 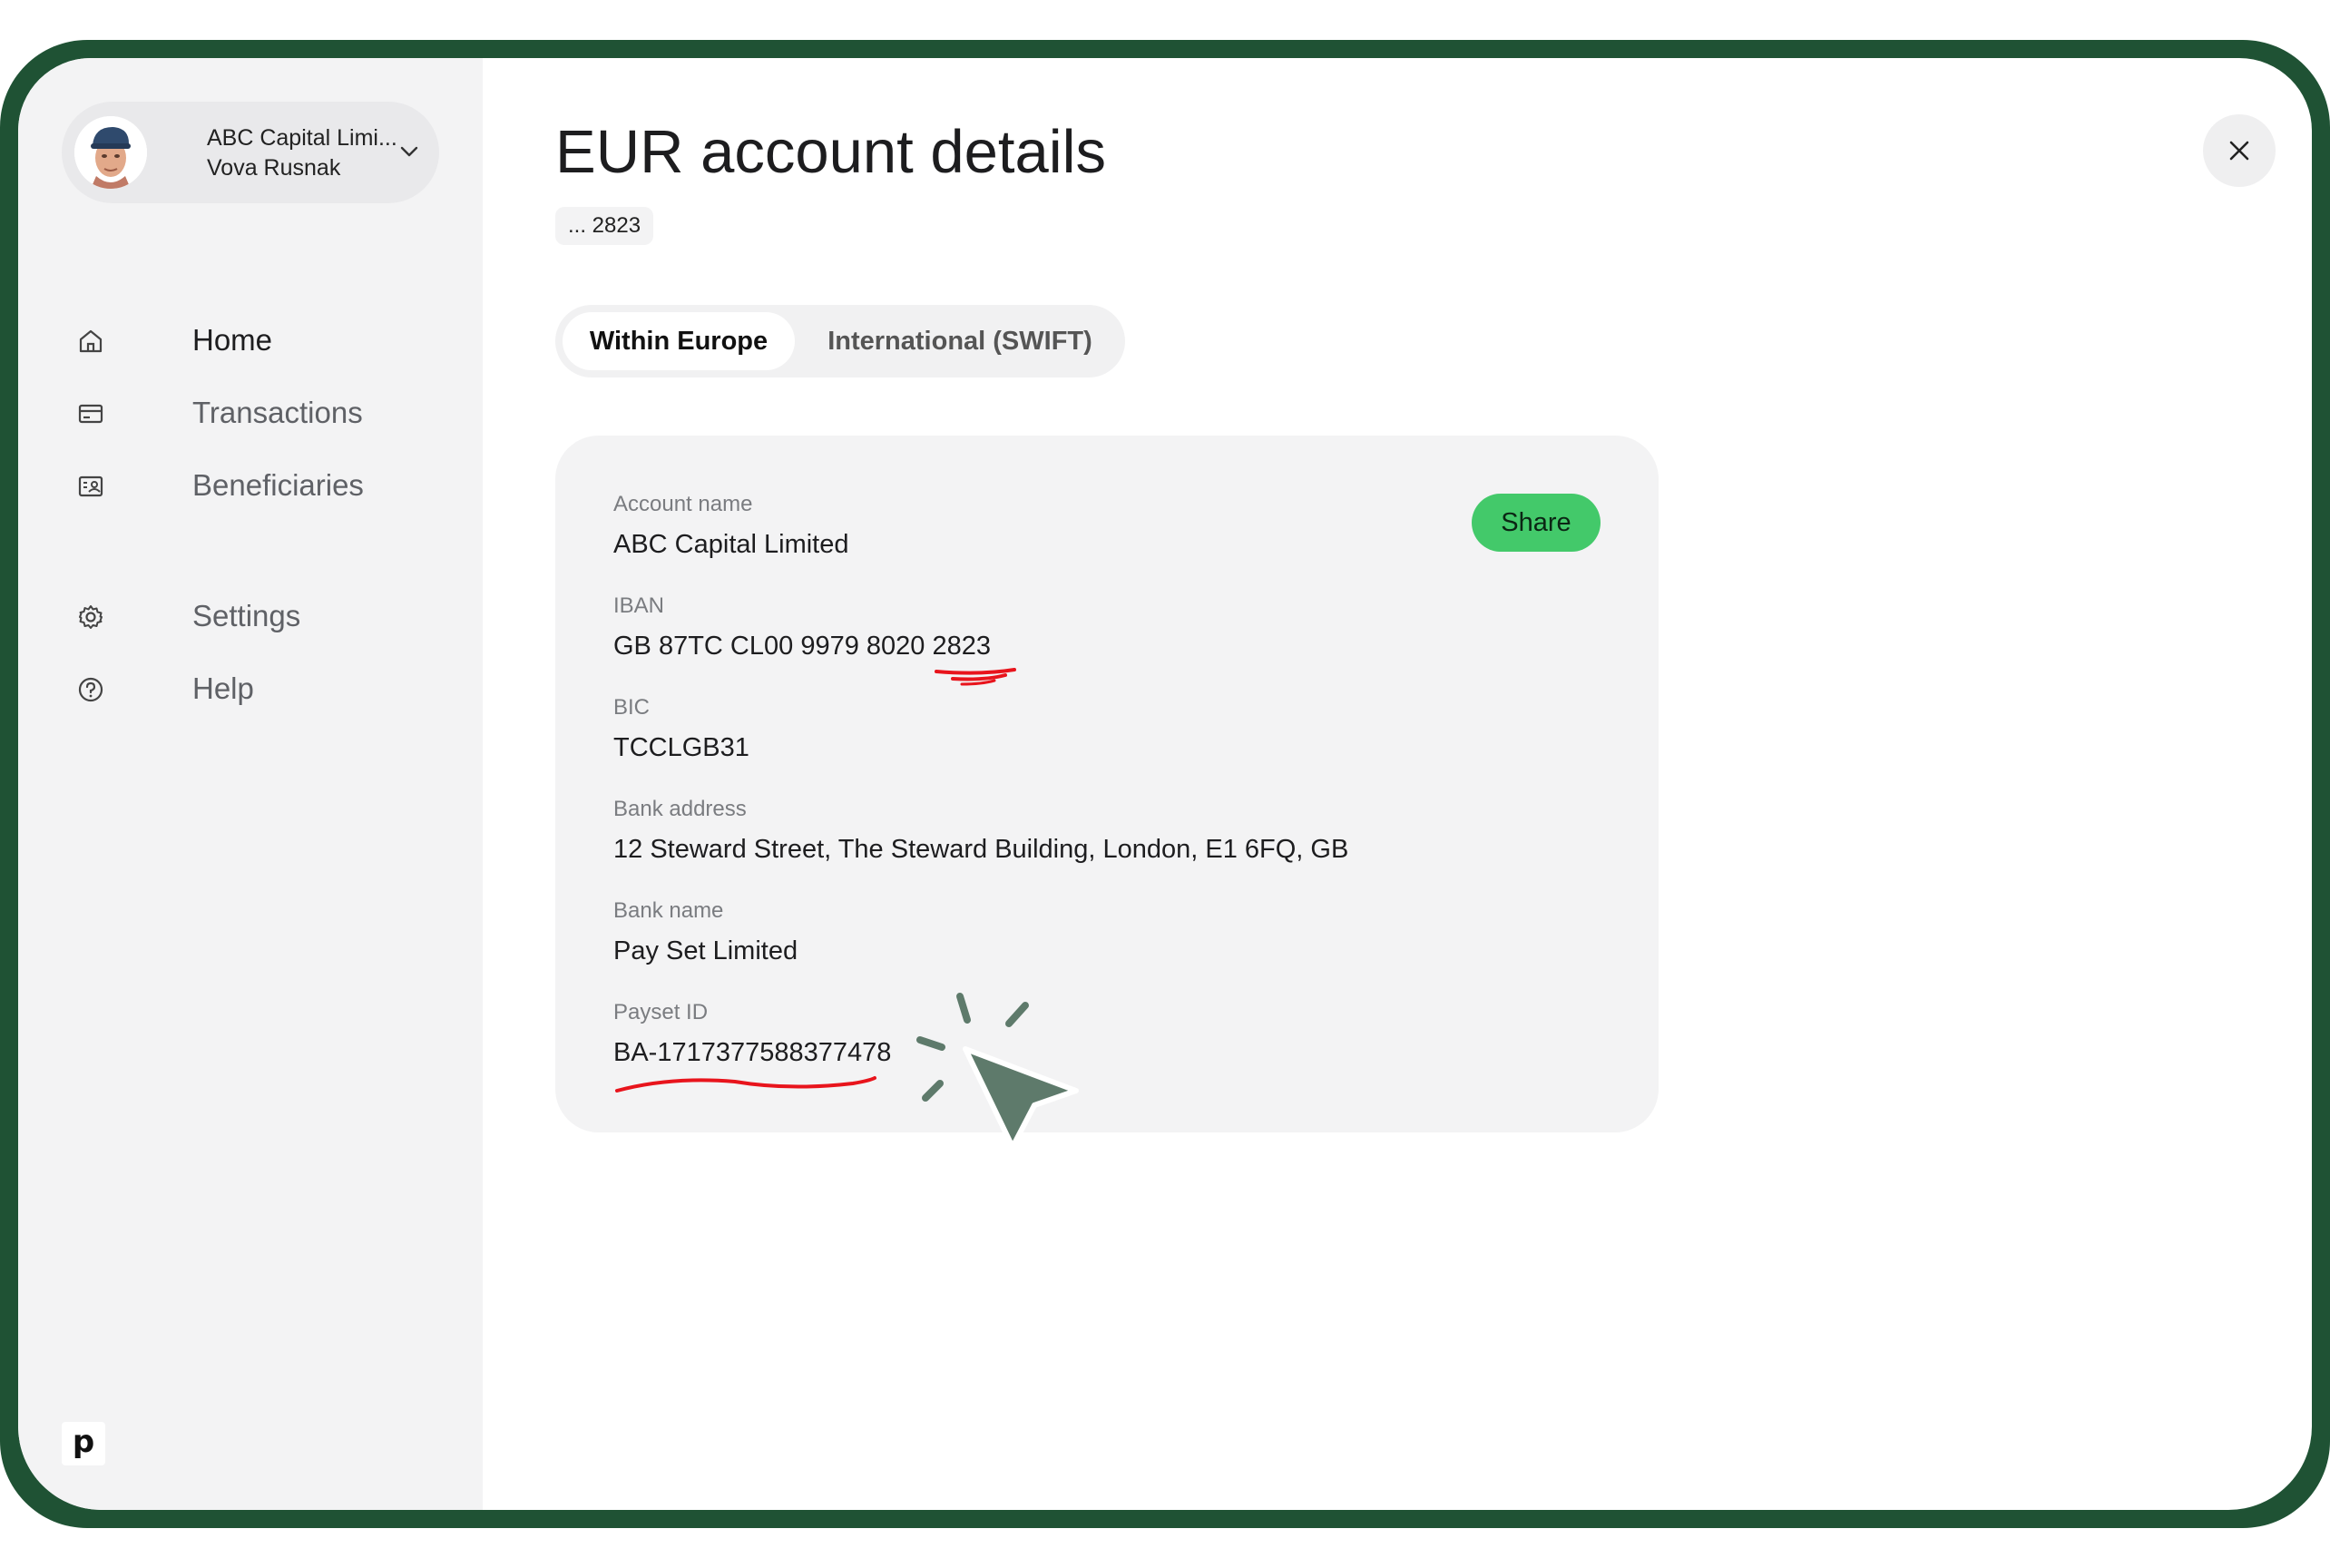 I want to click on bank-name-value: Pay Set Limited, so click(x=705, y=950).